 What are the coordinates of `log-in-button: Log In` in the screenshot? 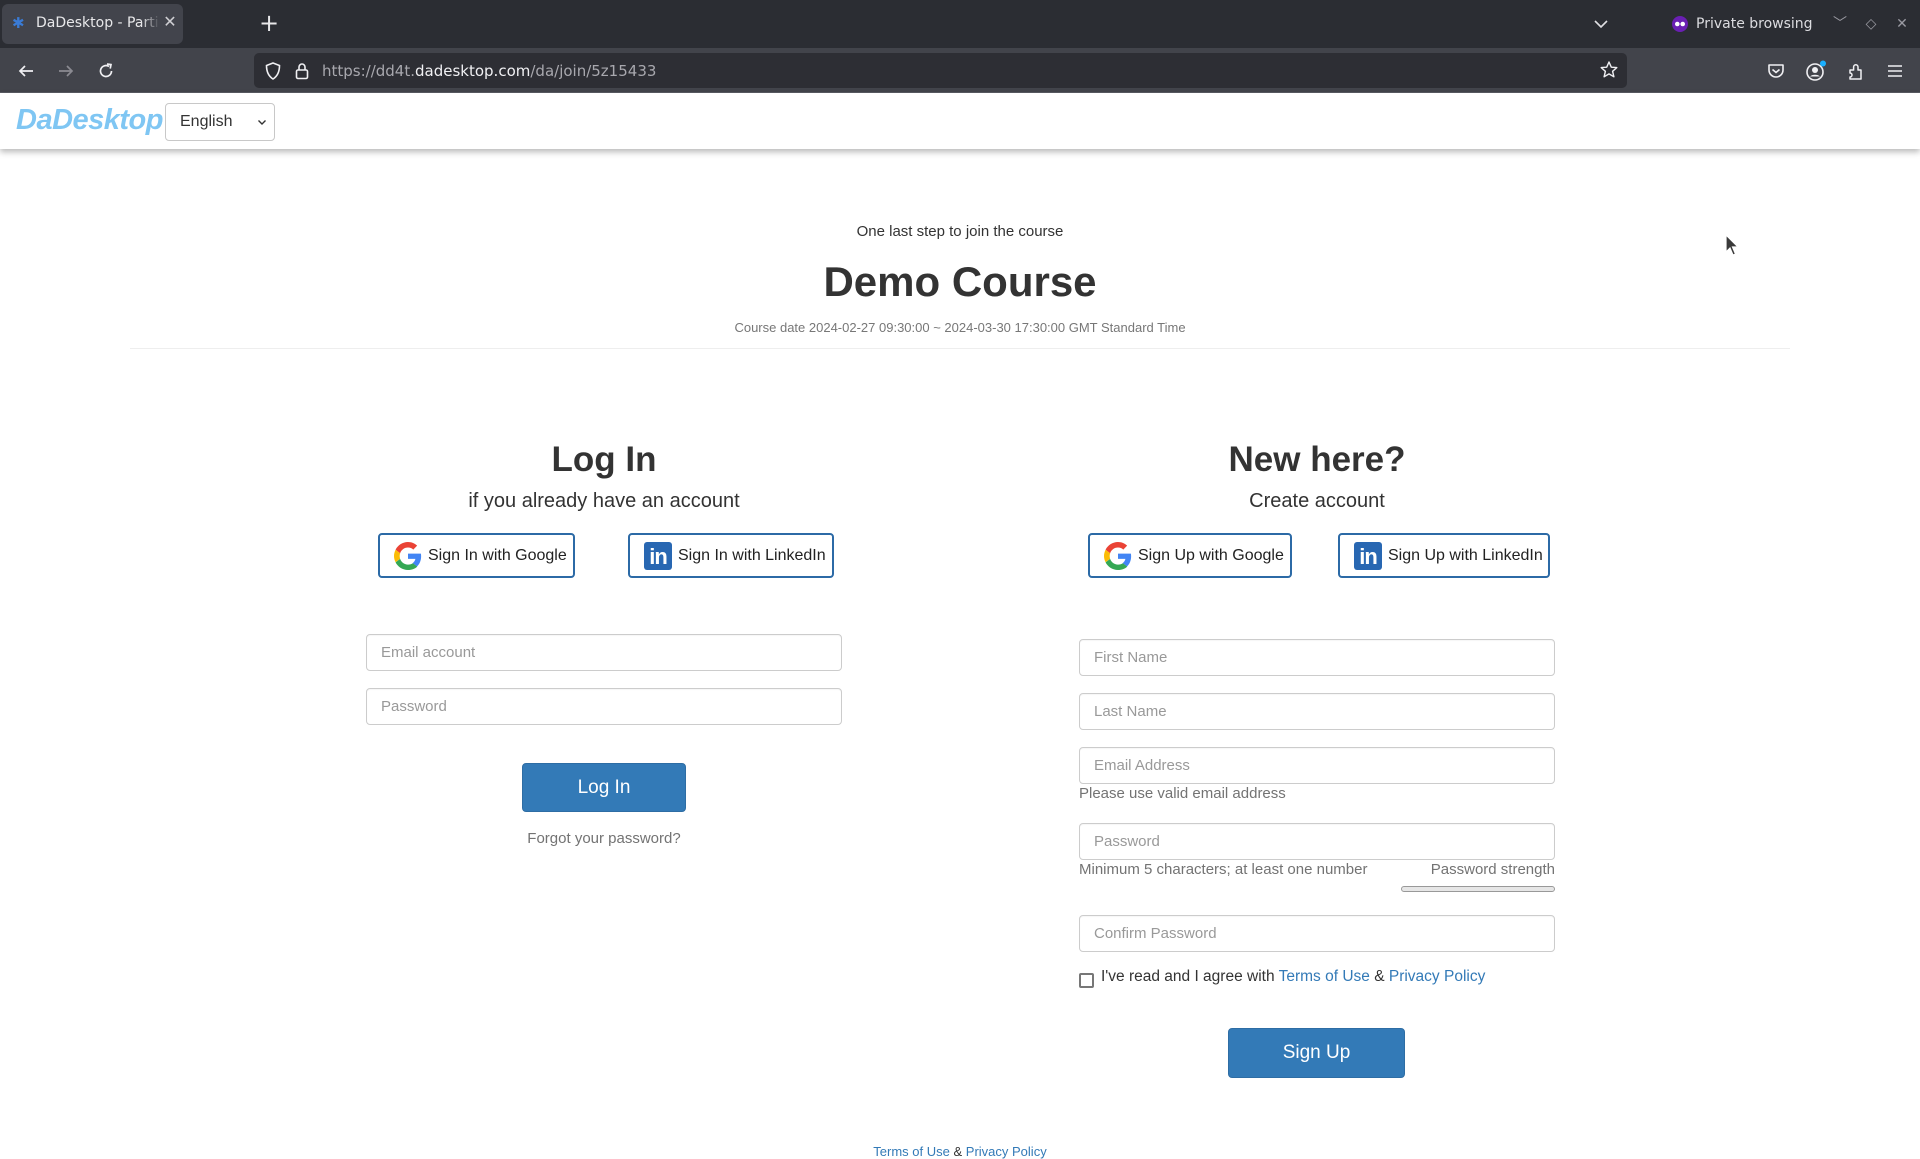 It's located at (604, 787).